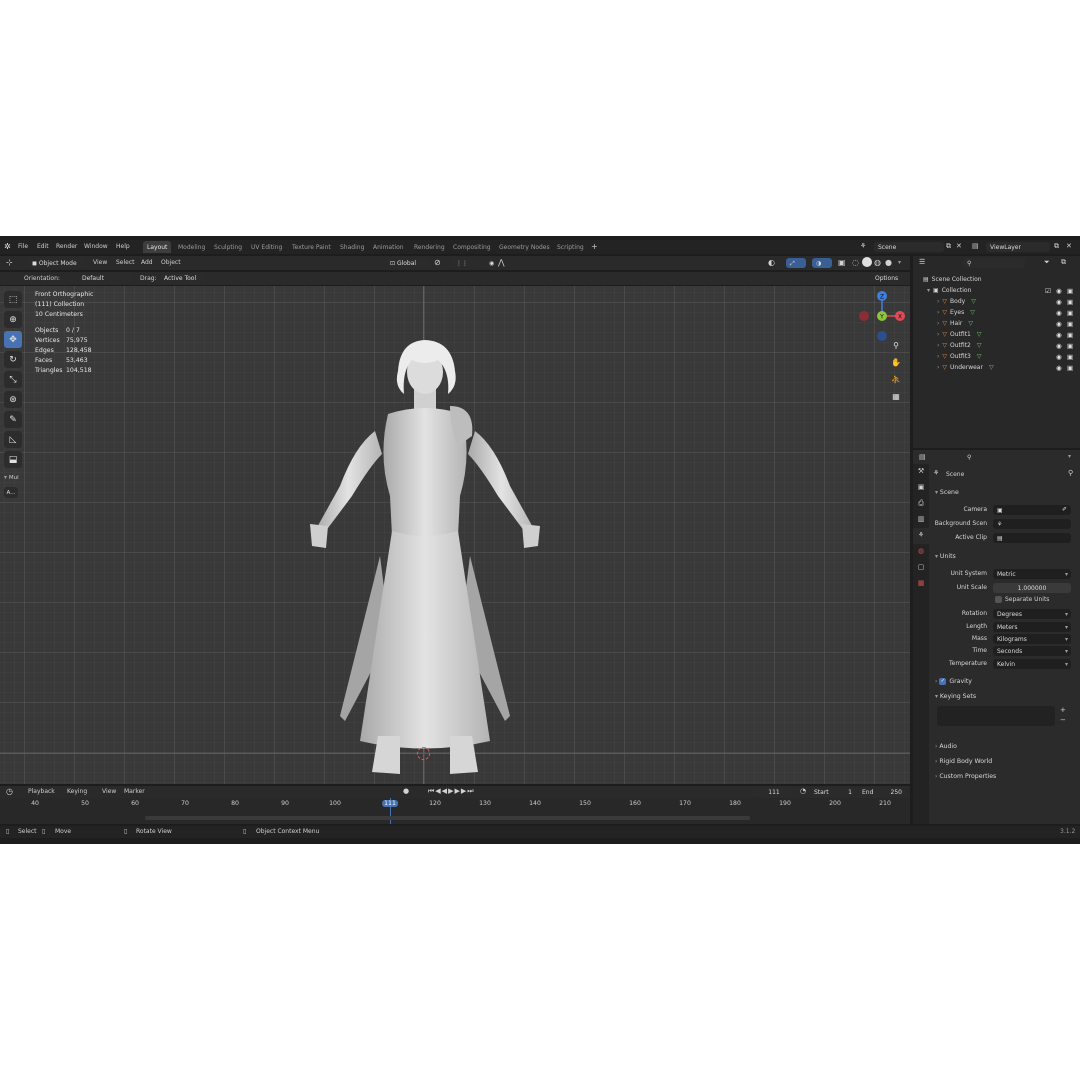 This screenshot has width=1080, height=1080. Describe the element at coordinates (922, 262) in the screenshot. I see `outliner-editor-icon: ☰` at that location.